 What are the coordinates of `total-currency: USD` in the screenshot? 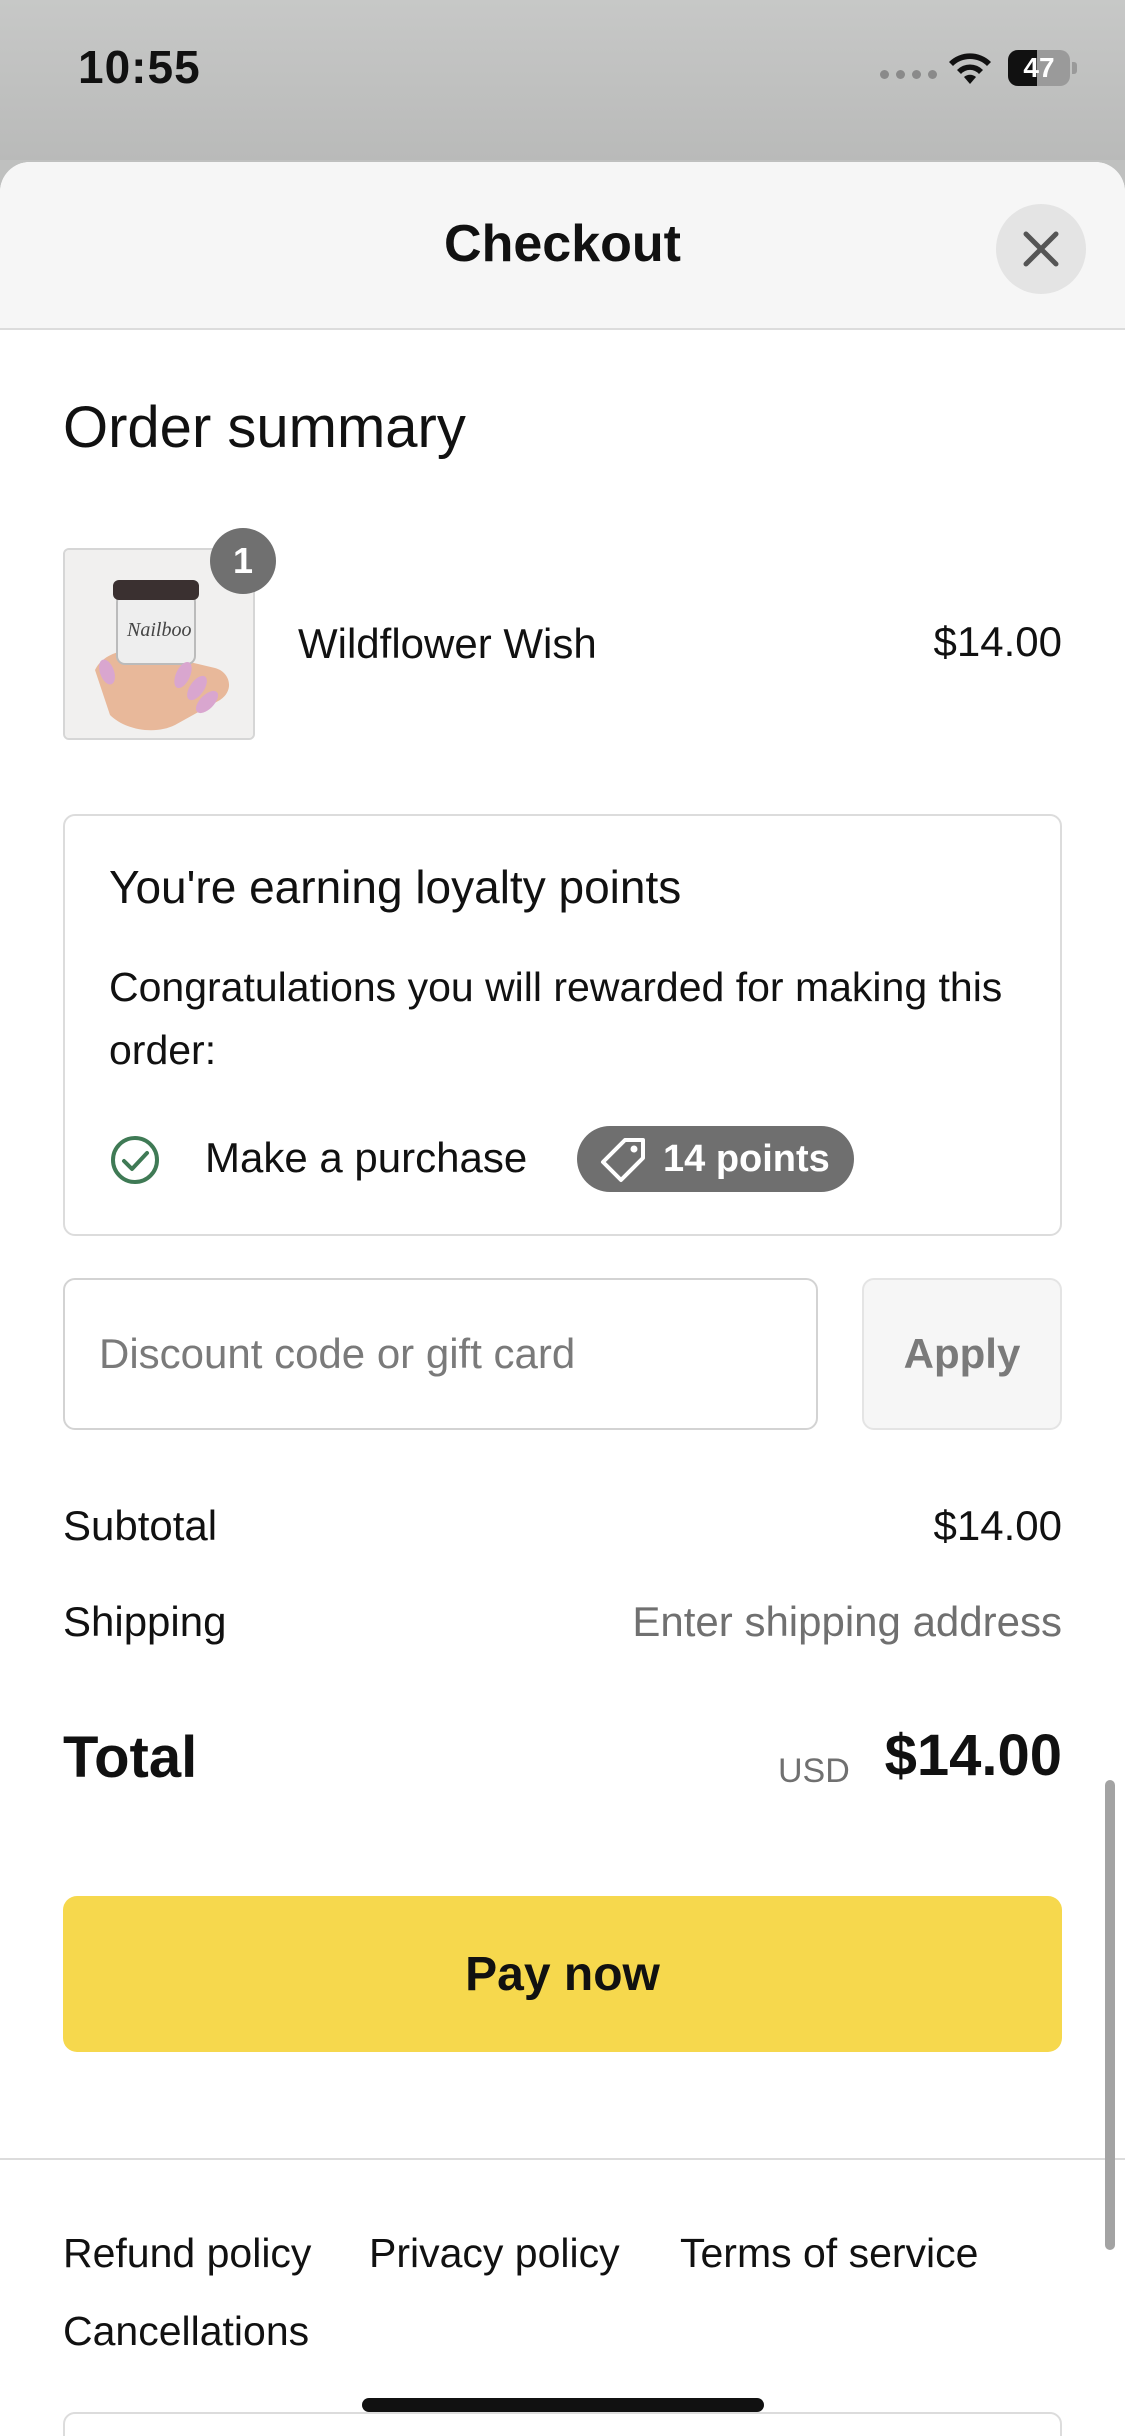 It's located at (814, 1771).